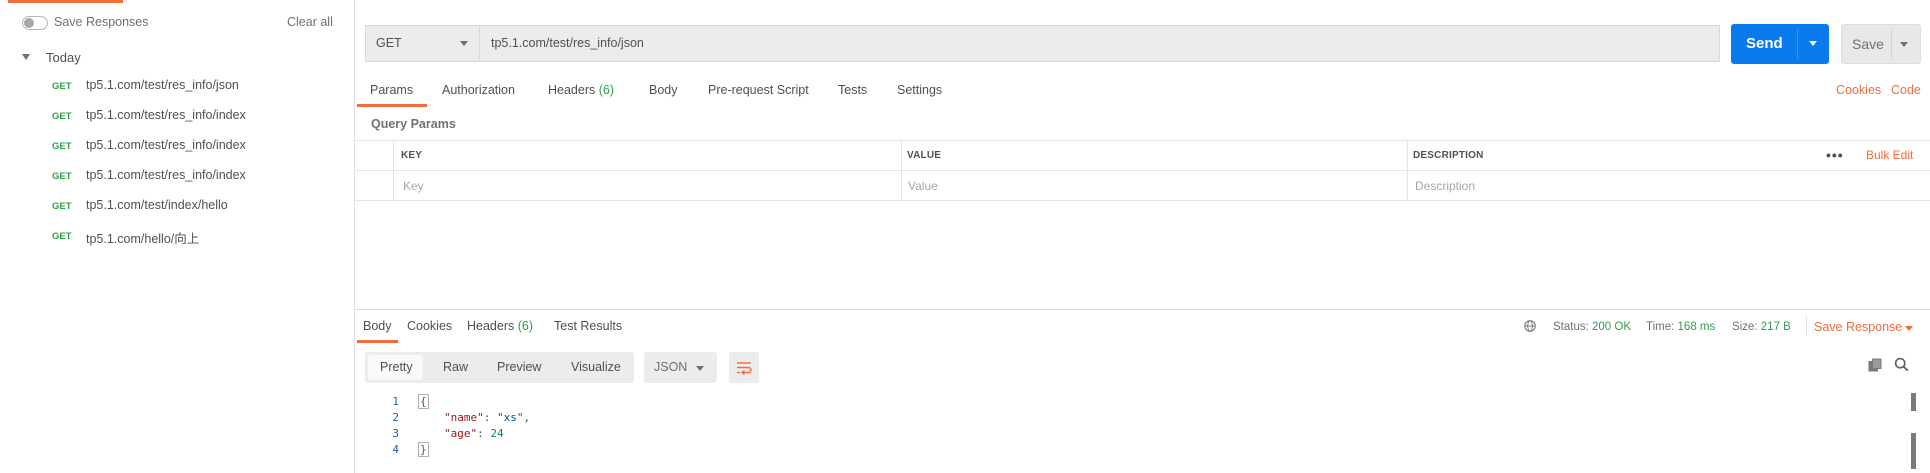 The image size is (1930, 473). I want to click on more-dots-icon: •••, so click(1835, 155).